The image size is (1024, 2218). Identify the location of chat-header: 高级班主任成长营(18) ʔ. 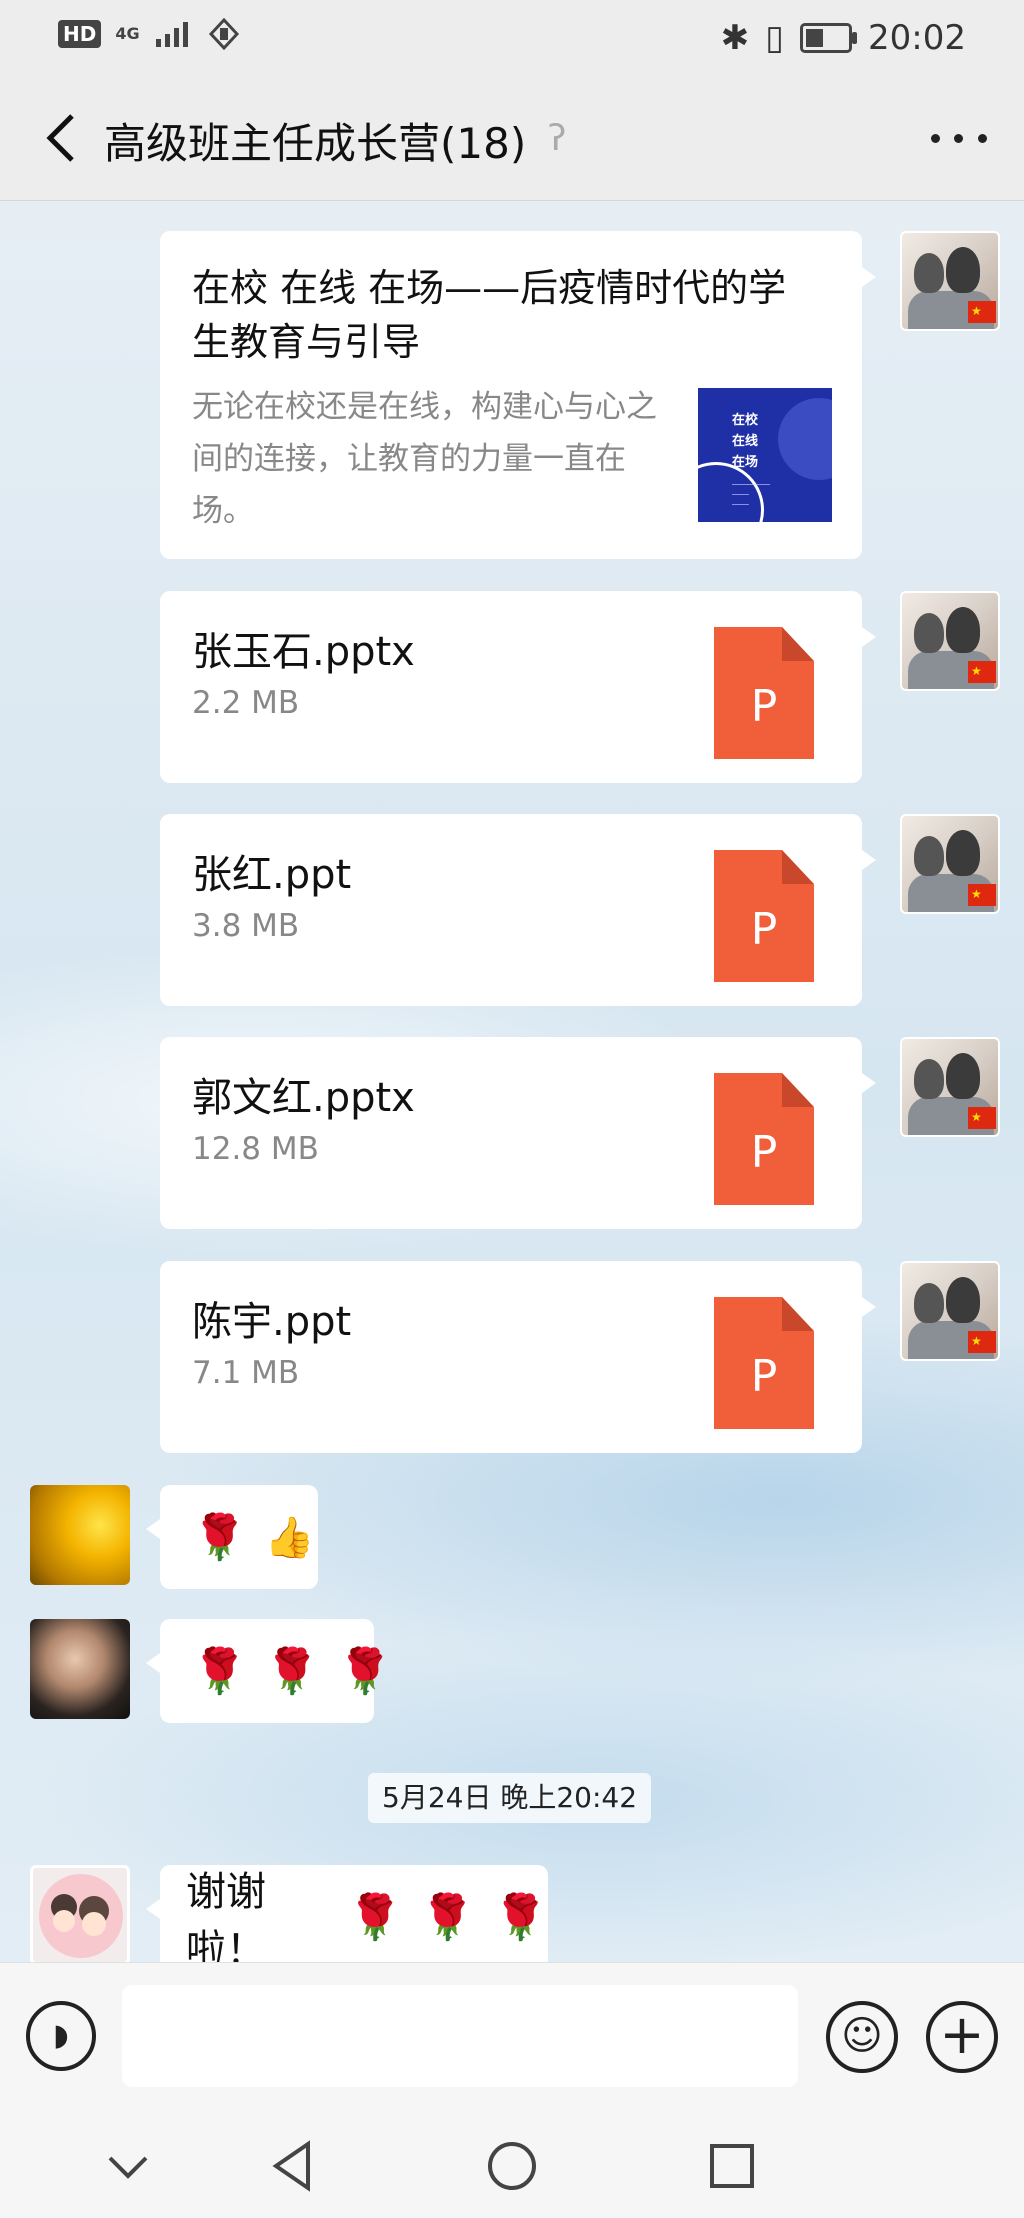
(512, 138).